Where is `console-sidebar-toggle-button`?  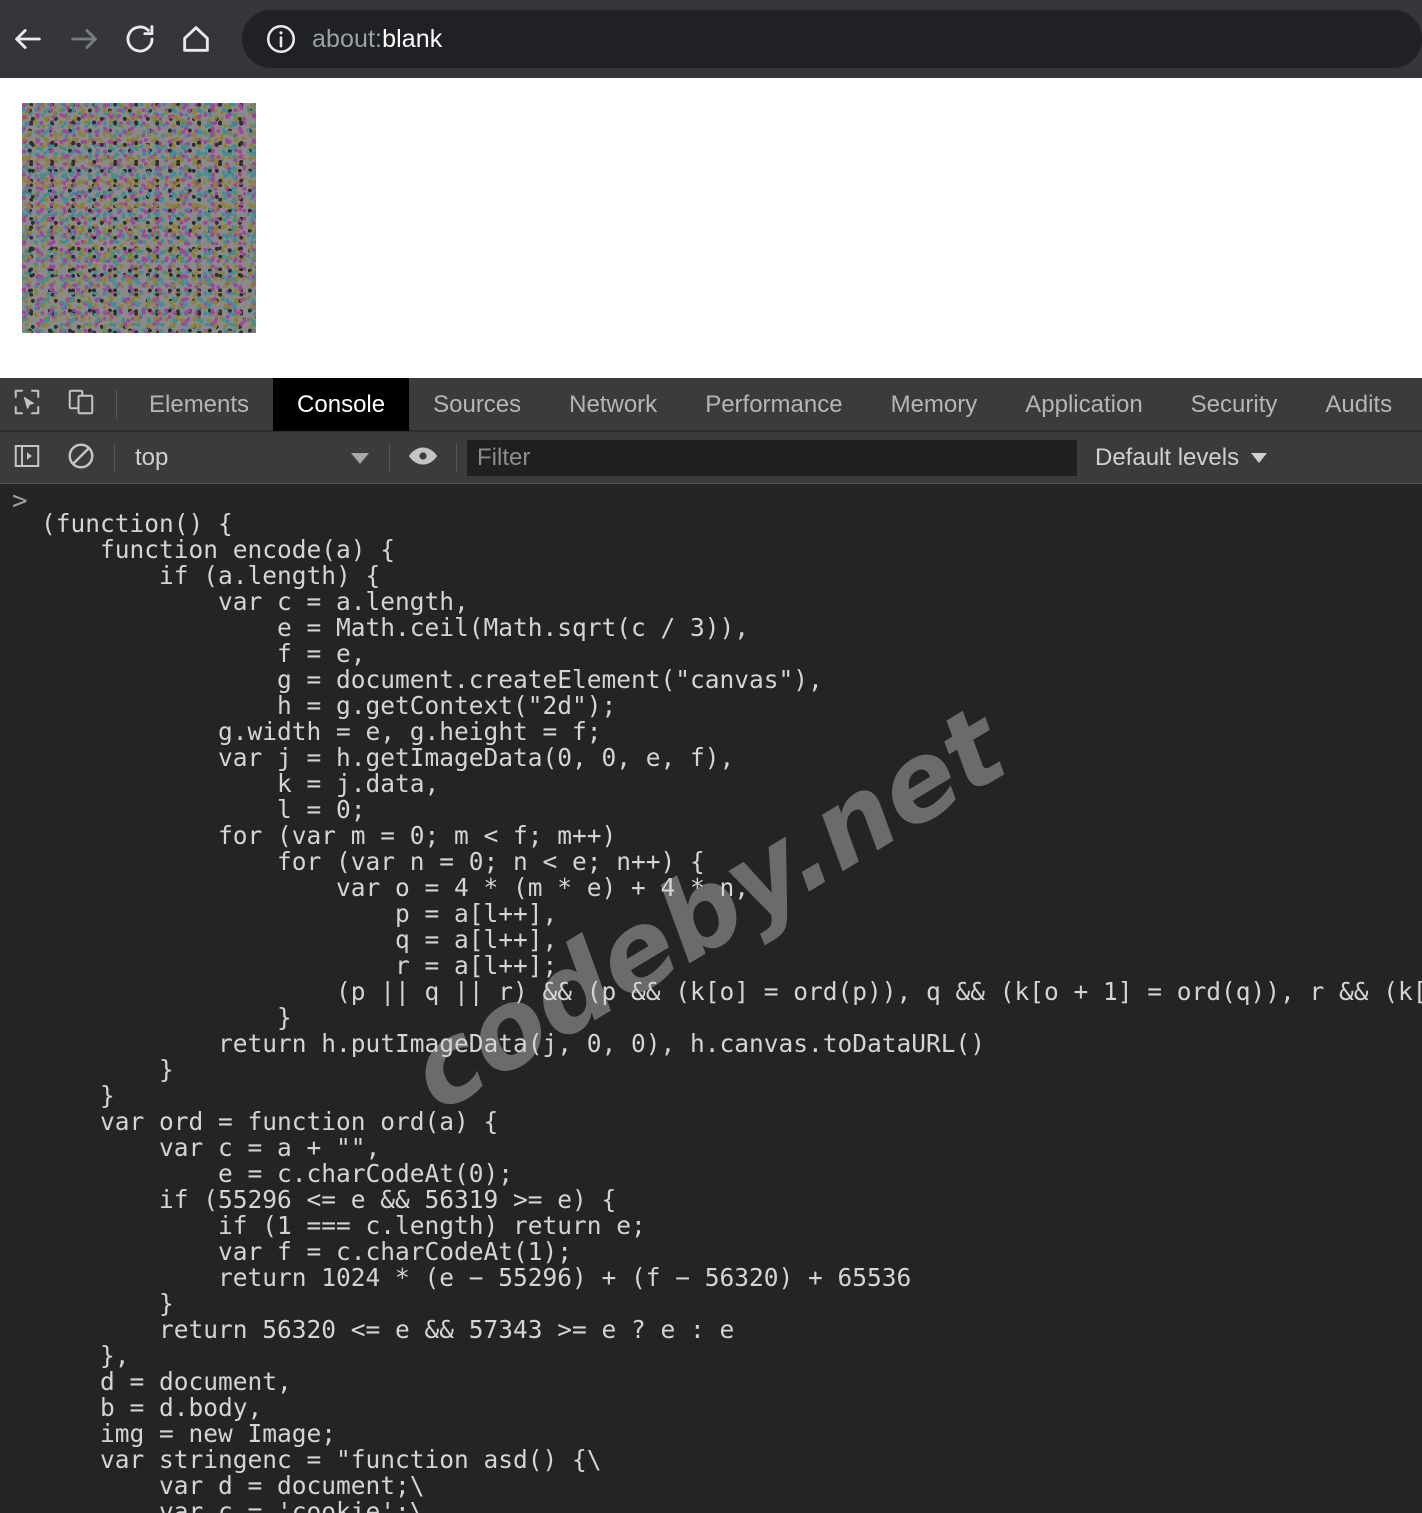
console-sidebar-toggle-button is located at coordinates (27, 458).